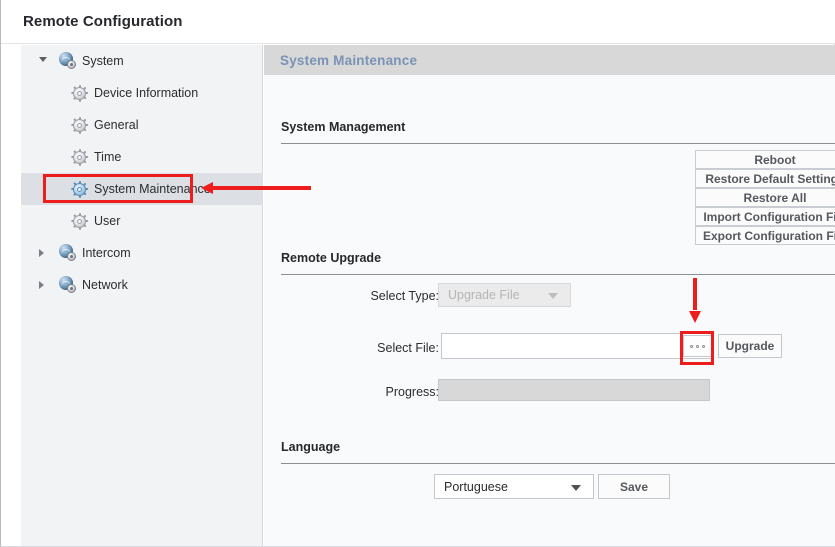 The image size is (835, 547). What do you see at coordinates (765, 216) in the screenshot?
I see `import-configuration-file-button: Import Configuration File` at bounding box center [765, 216].